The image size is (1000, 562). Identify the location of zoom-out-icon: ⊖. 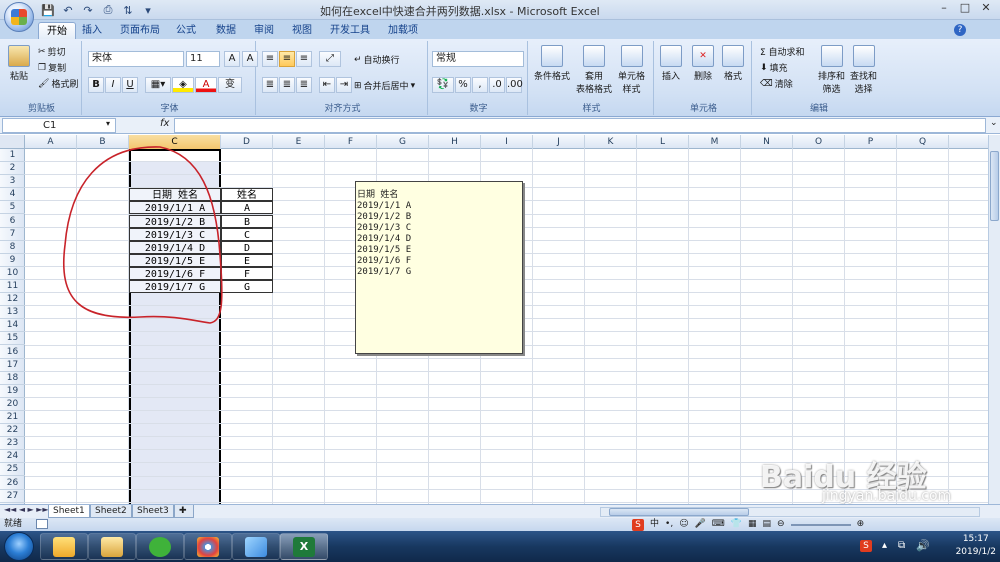
(781, 524).